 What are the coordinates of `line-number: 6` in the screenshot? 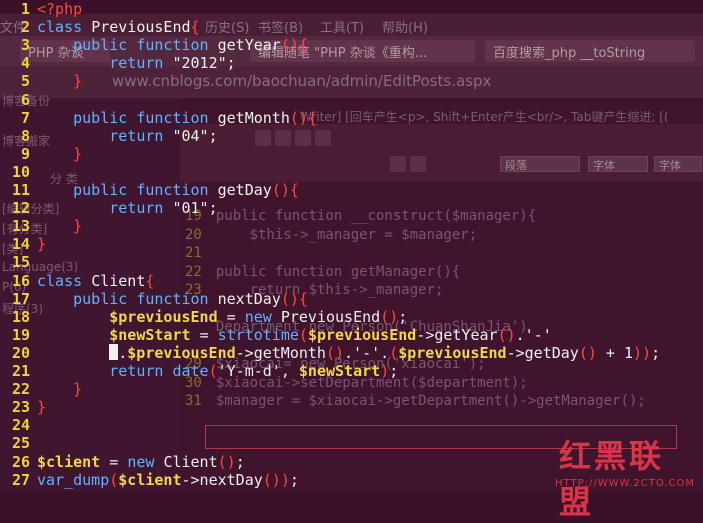 It's located at (25, 99).